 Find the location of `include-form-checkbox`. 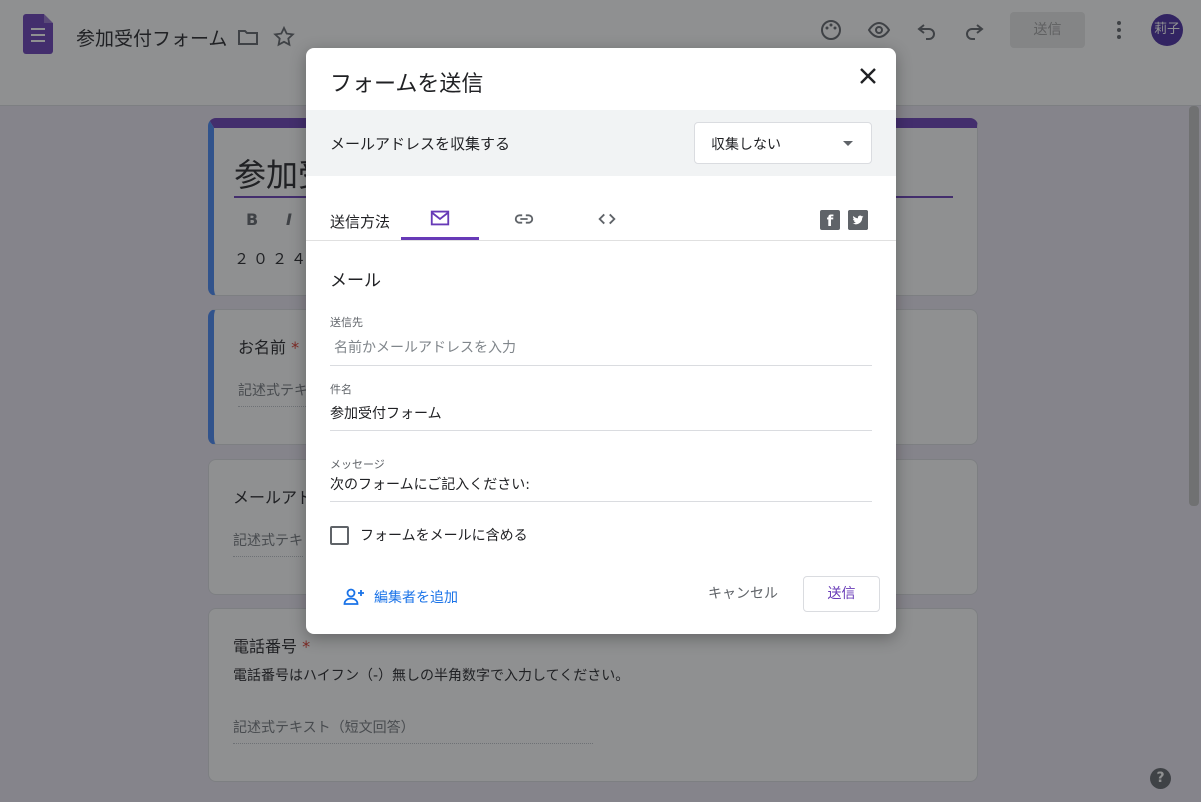

include-form-checkbox is located at coordinates (339, 535).